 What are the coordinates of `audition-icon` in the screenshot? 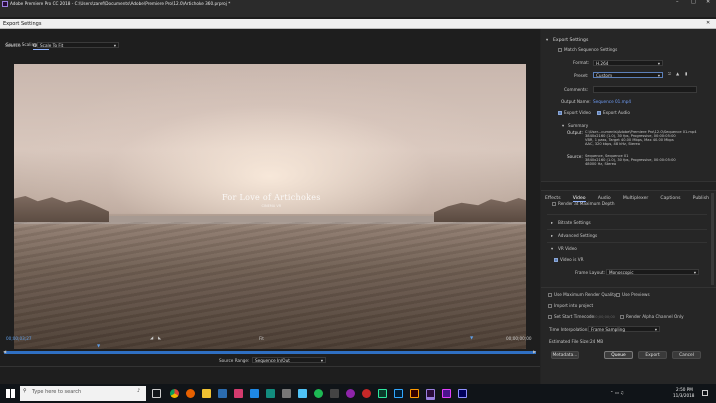 It's located at (382, 393).